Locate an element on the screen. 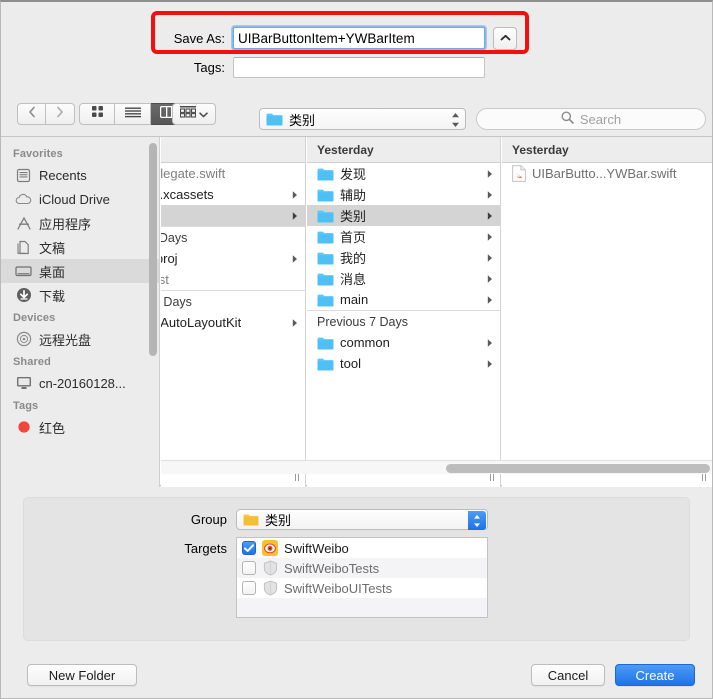  folder-row: 辅助 is located at coordinates (403, 194).